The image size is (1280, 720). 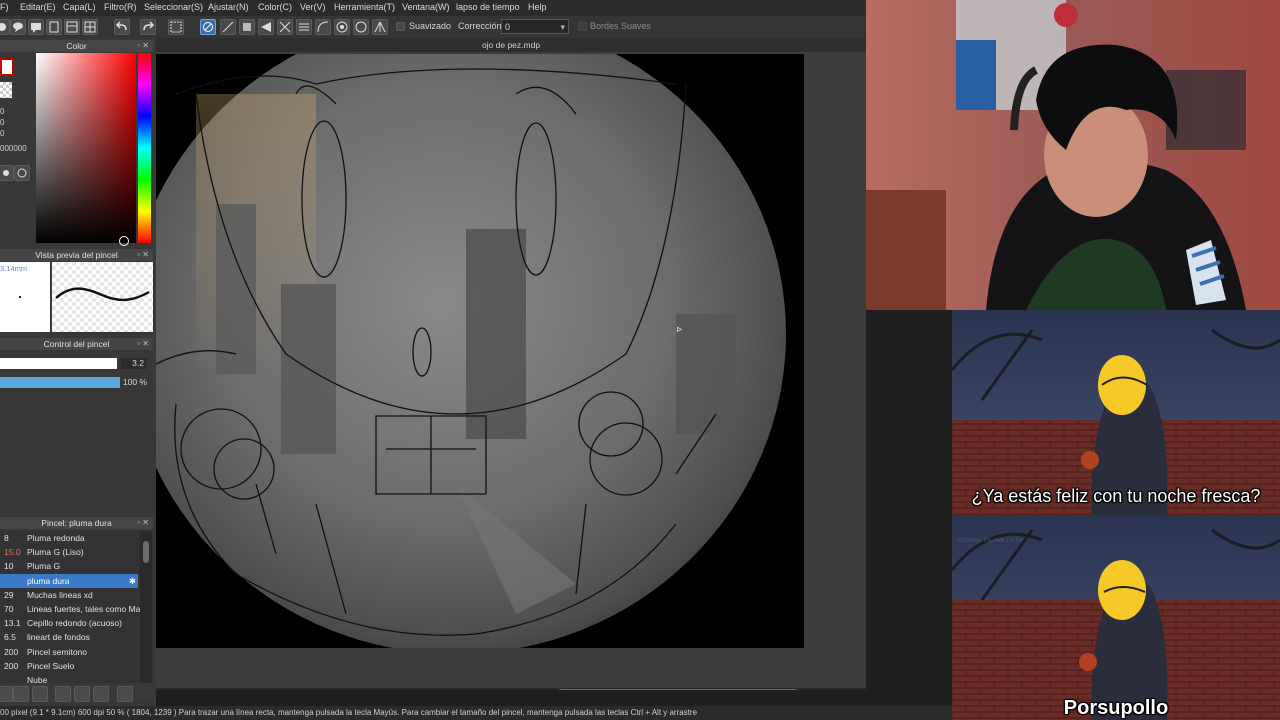 What do you see at coordinates (134, 363) in the screenshot?
I see `brush-size-value: 3.2` at bounding box center [134, 363].